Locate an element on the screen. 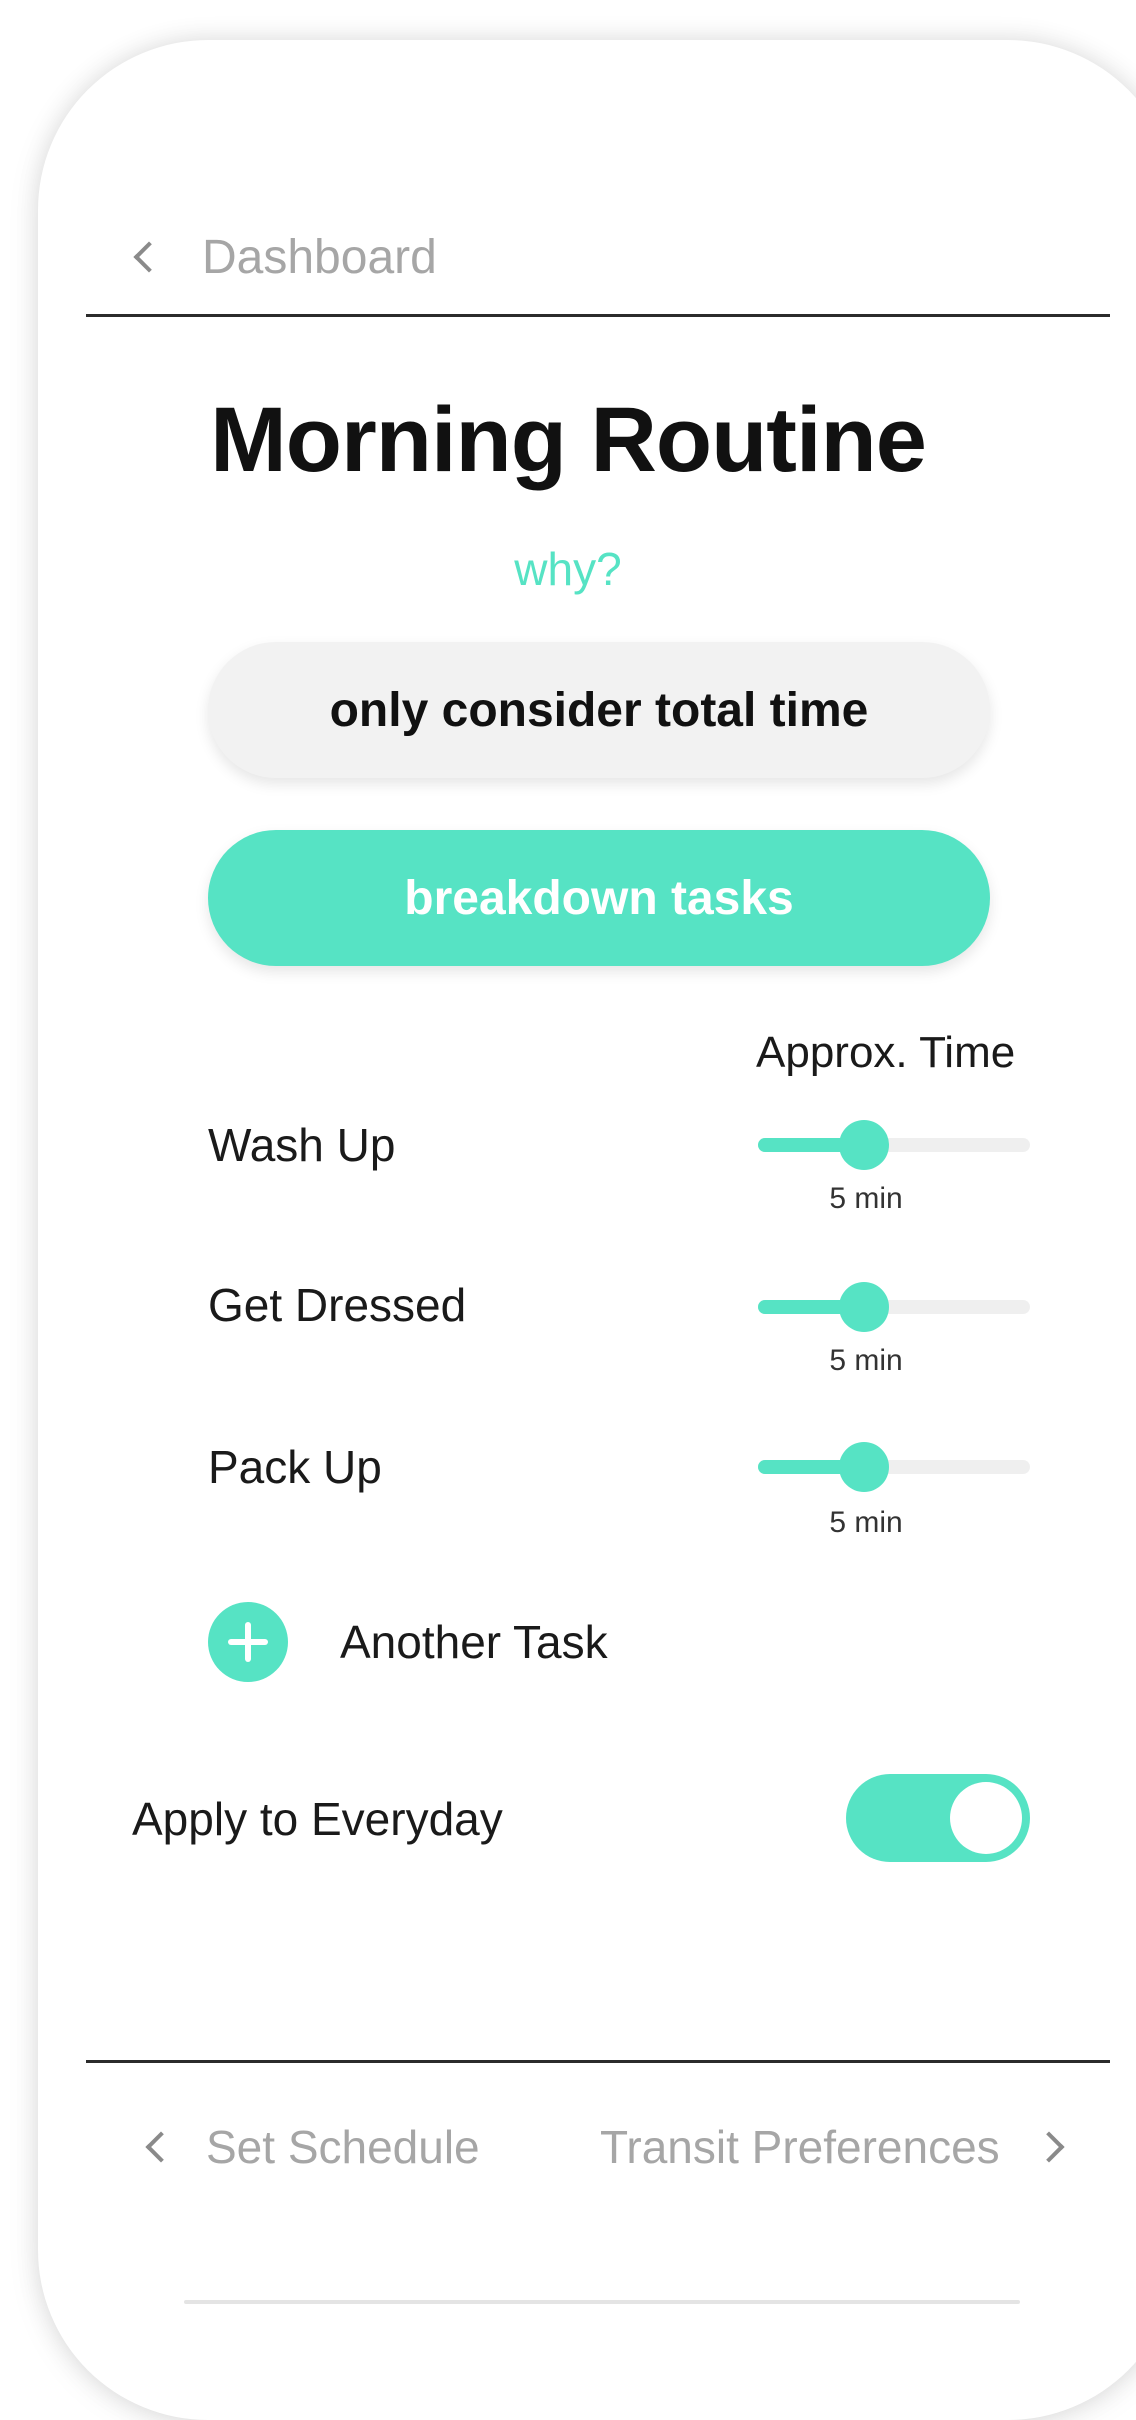 The width and height of the screenshot is (1136, 2420). task-time-slider-pack-up is located at coordinates (894, 1467).